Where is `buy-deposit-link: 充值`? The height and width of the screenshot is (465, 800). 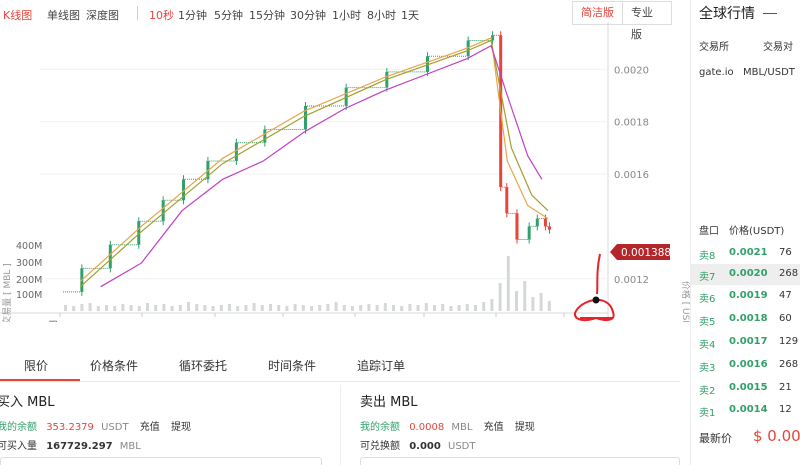
buy-deposit-link: 充值 is located at coordinates (150, 427).